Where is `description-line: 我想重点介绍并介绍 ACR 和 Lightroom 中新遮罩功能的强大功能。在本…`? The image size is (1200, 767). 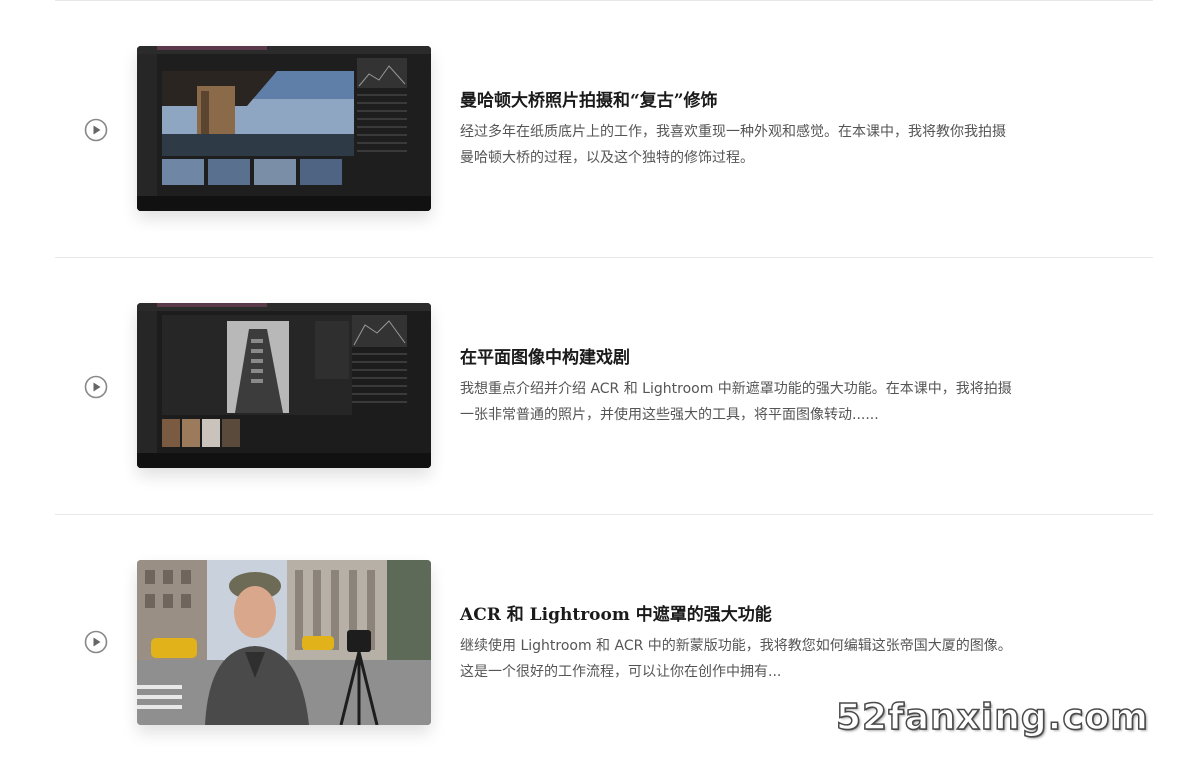 description-line: 我想重点介绍并介绍 ACR 和 Lightroom 中新遮罩功能的强大功能。在本… is located at coordinates (736, 389).